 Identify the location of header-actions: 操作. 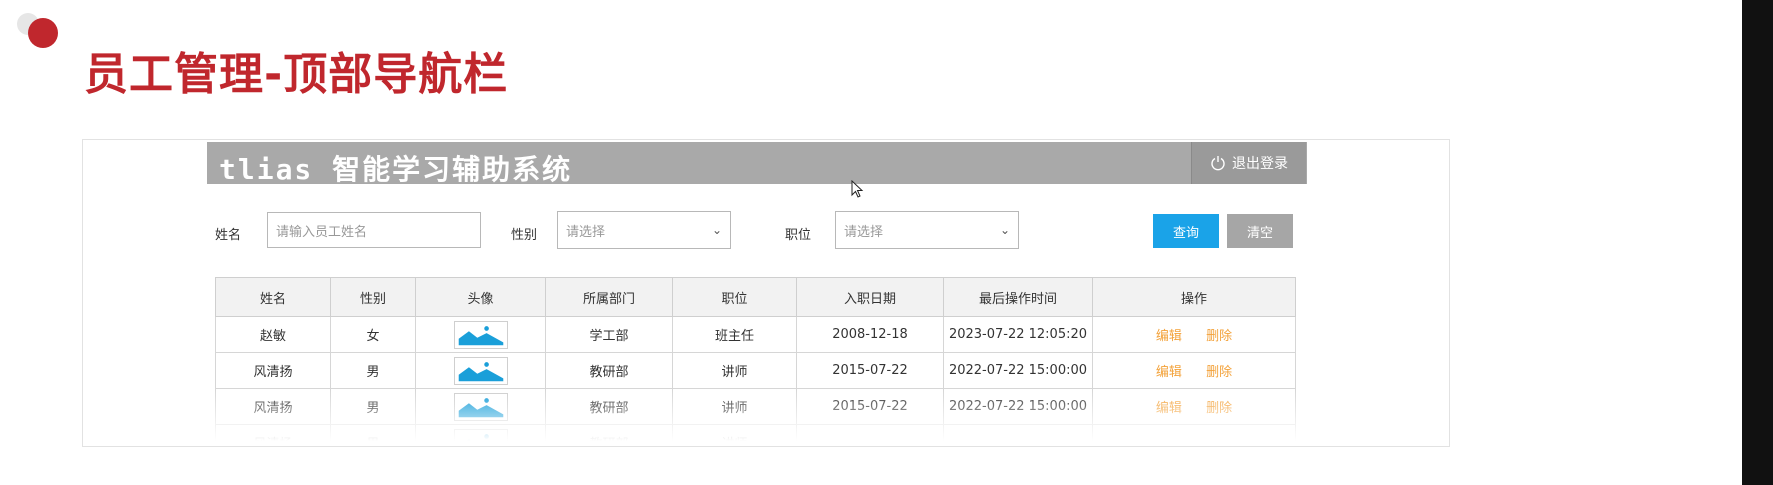
(1194, 297).